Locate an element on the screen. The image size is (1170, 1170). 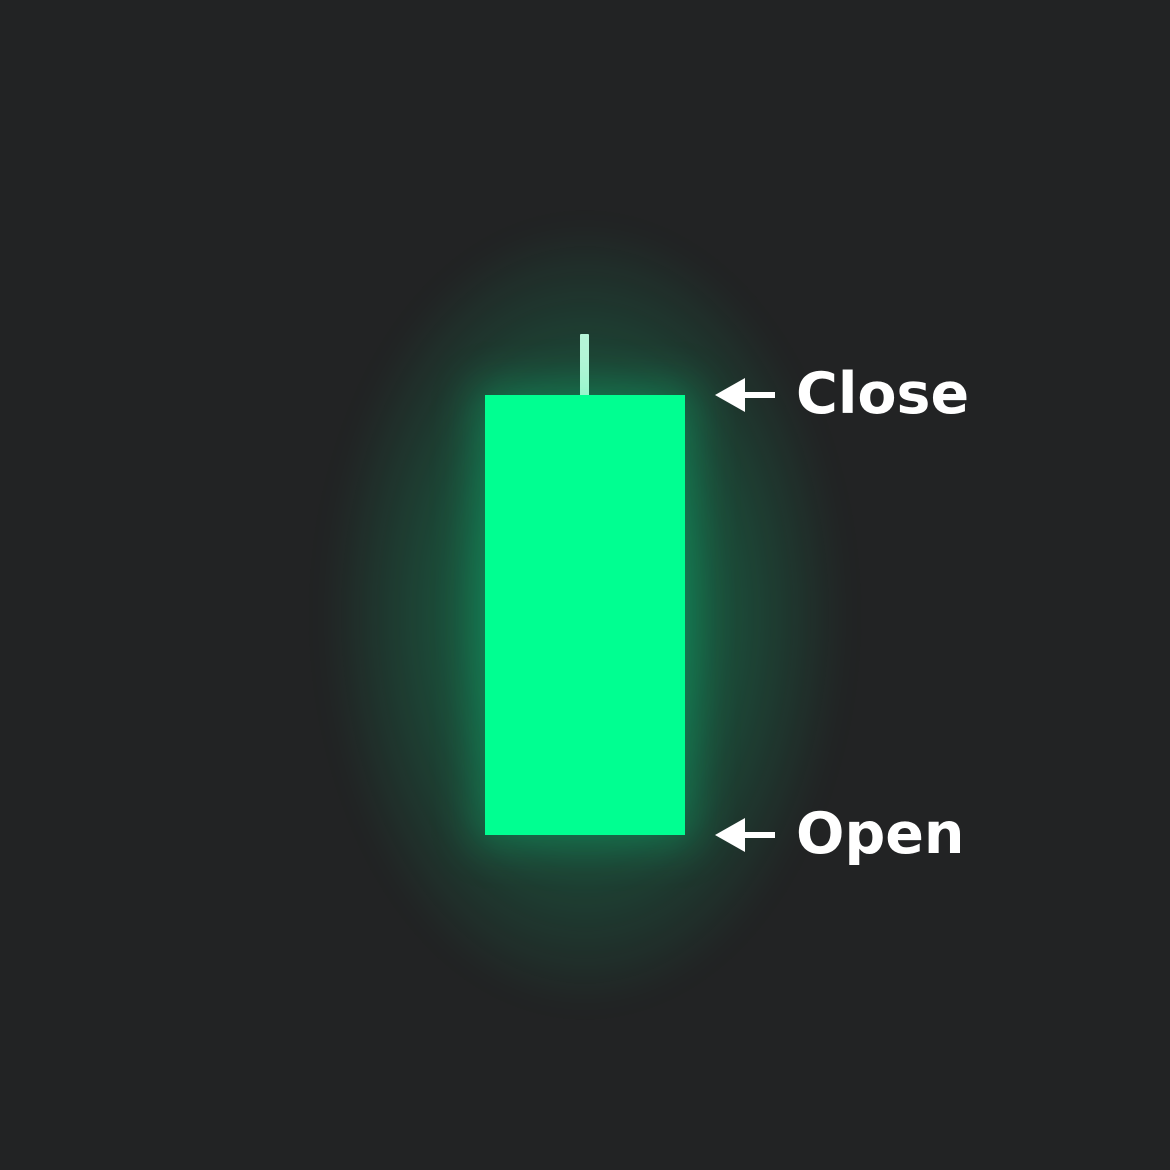
close-label: Close is located at coordinates (883, 394).